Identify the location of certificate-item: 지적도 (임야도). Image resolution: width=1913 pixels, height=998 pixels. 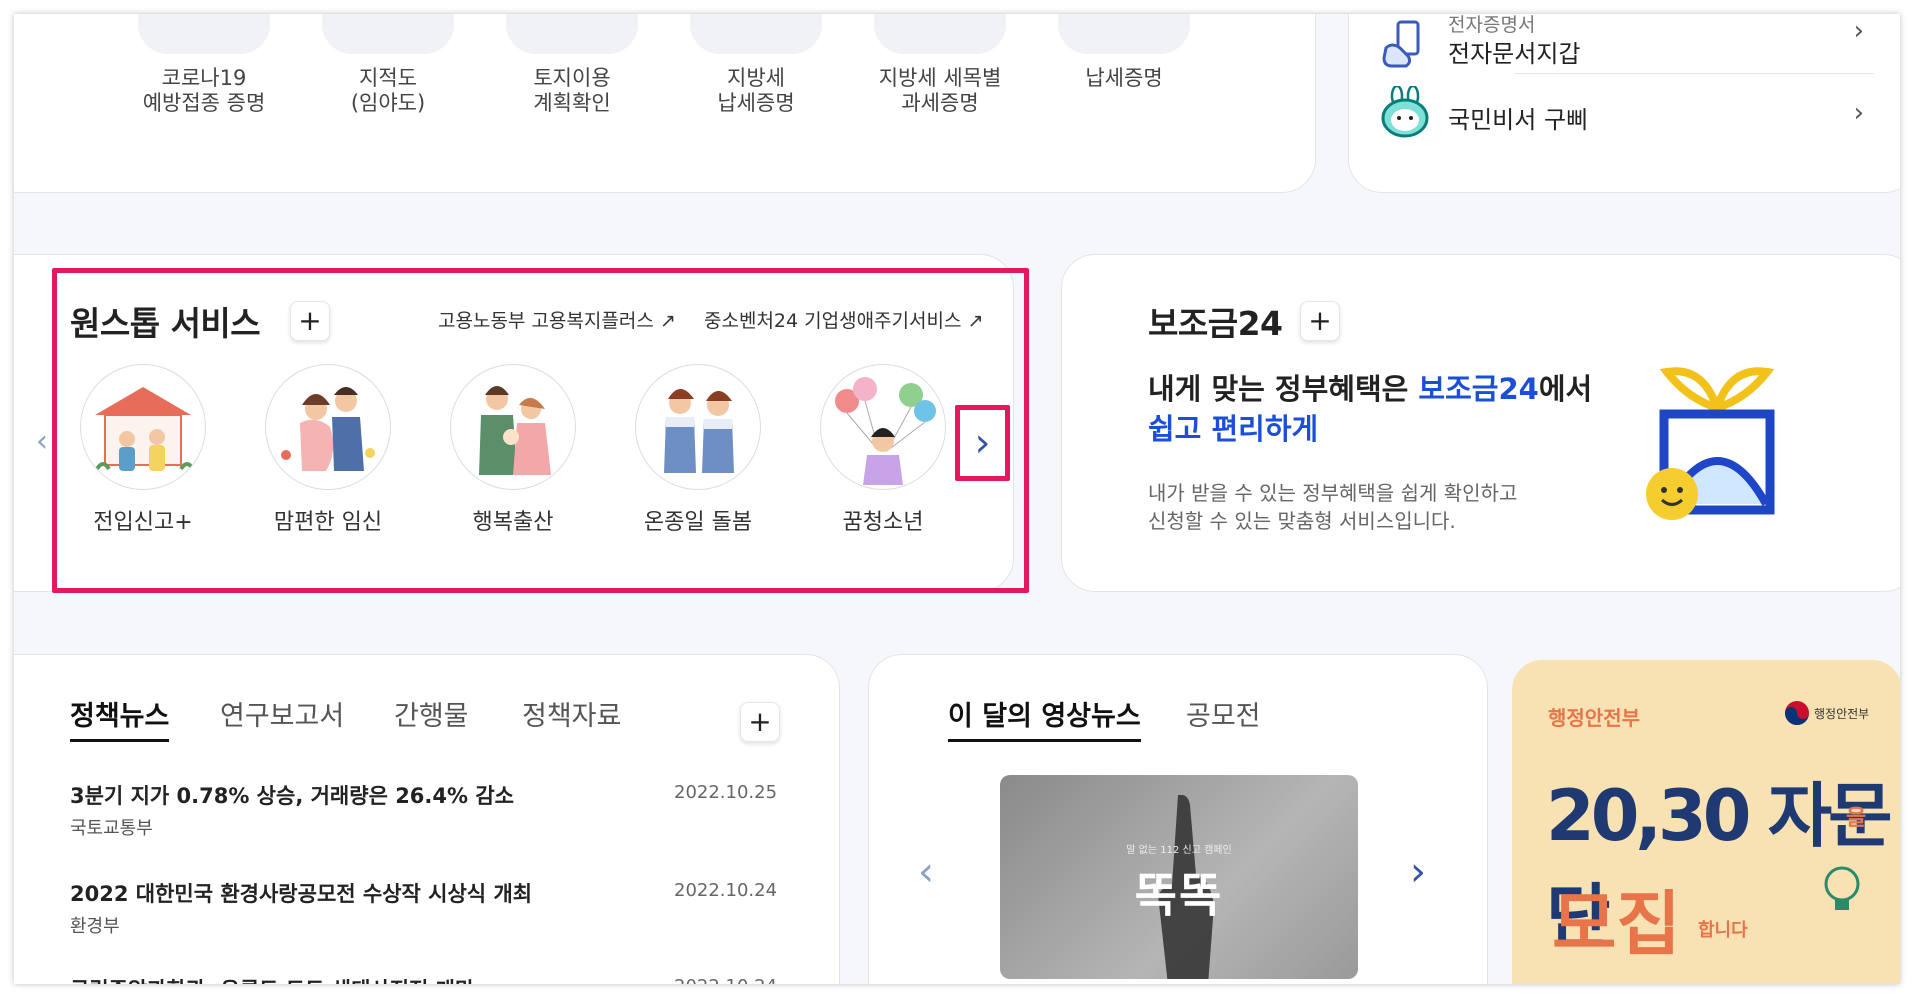
(388, 91).